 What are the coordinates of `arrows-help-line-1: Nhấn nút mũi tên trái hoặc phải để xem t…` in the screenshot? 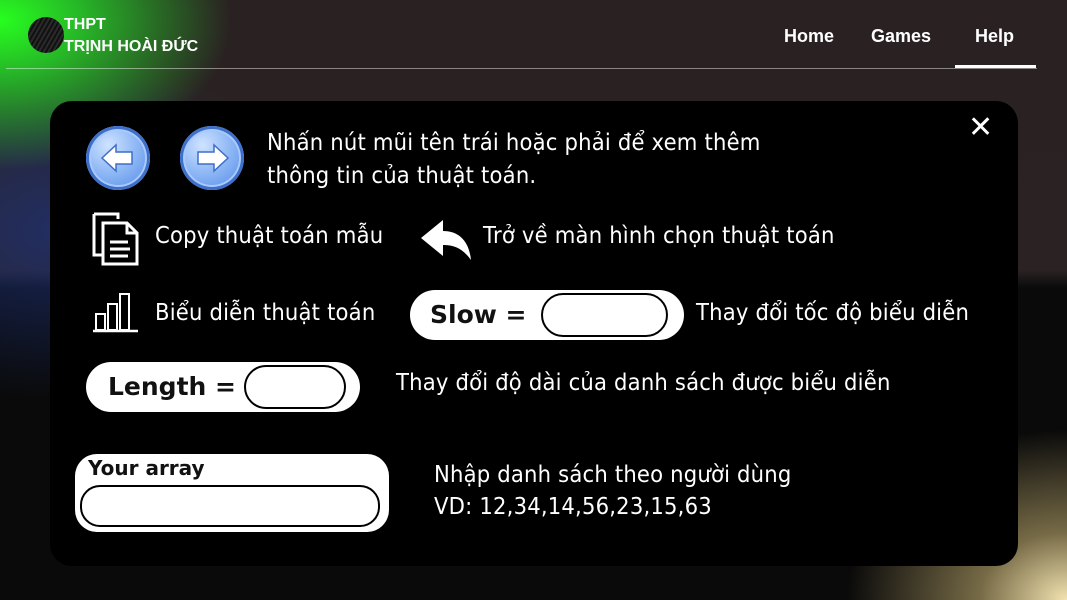 It's located at (514, 143).